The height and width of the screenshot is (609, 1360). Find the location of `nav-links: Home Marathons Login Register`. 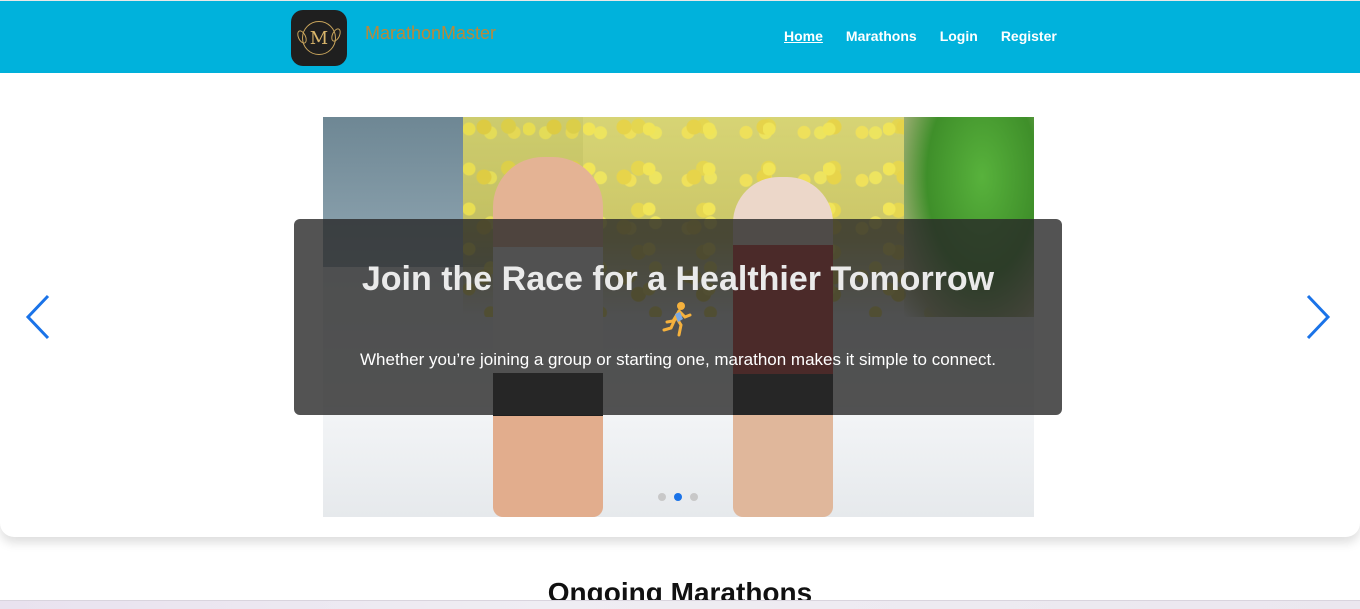

nav-links: Home Marathons Login Register is located at coordinates (932, 36).